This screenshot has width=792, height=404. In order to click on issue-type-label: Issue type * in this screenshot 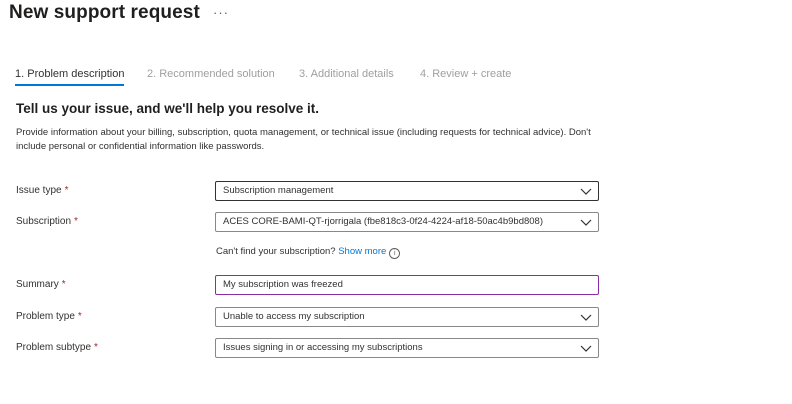, I will do `click(42, 190)`.